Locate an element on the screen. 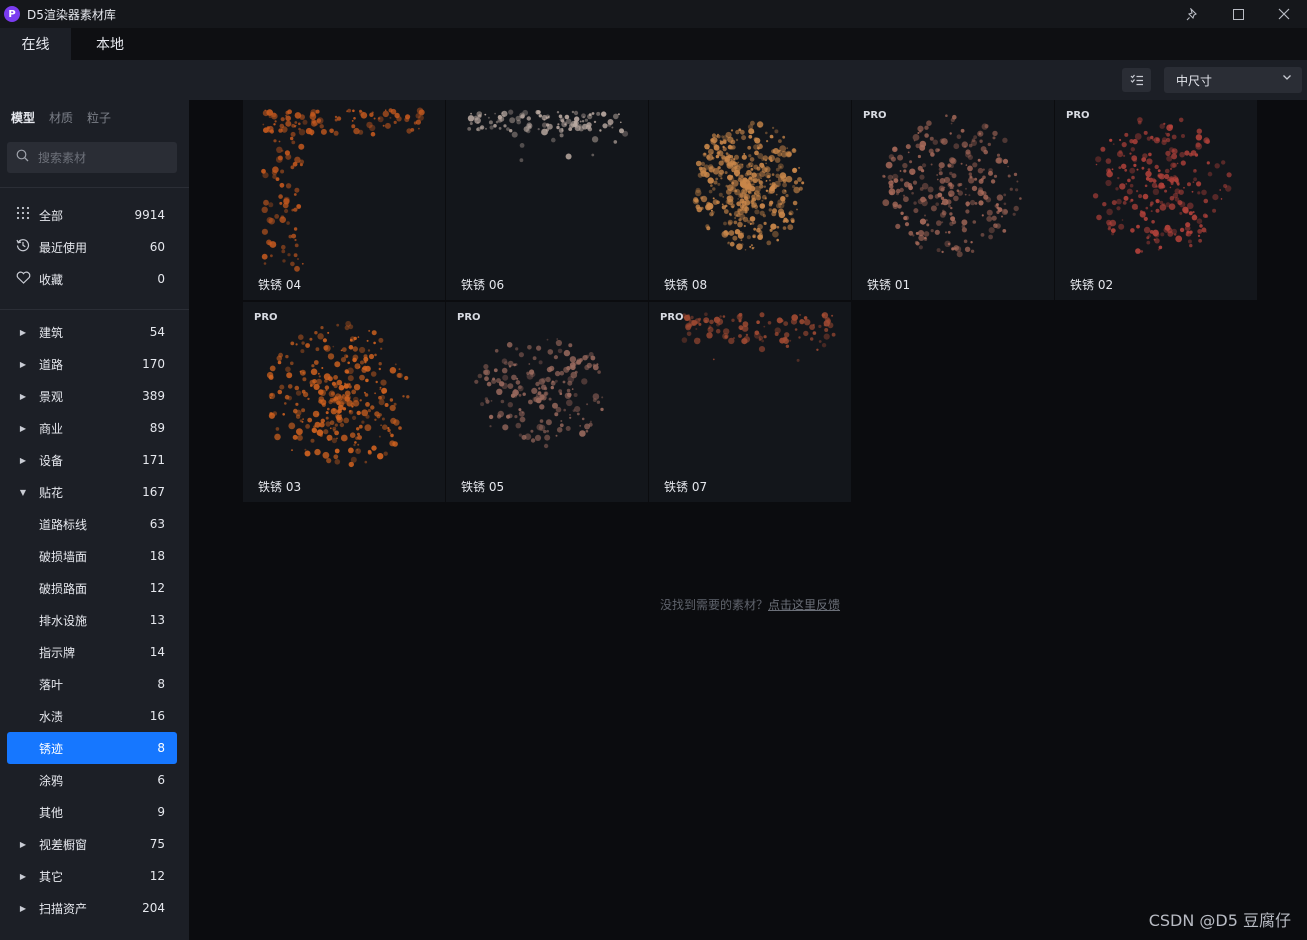  pin-icon is located at coordinates (1192, 14).